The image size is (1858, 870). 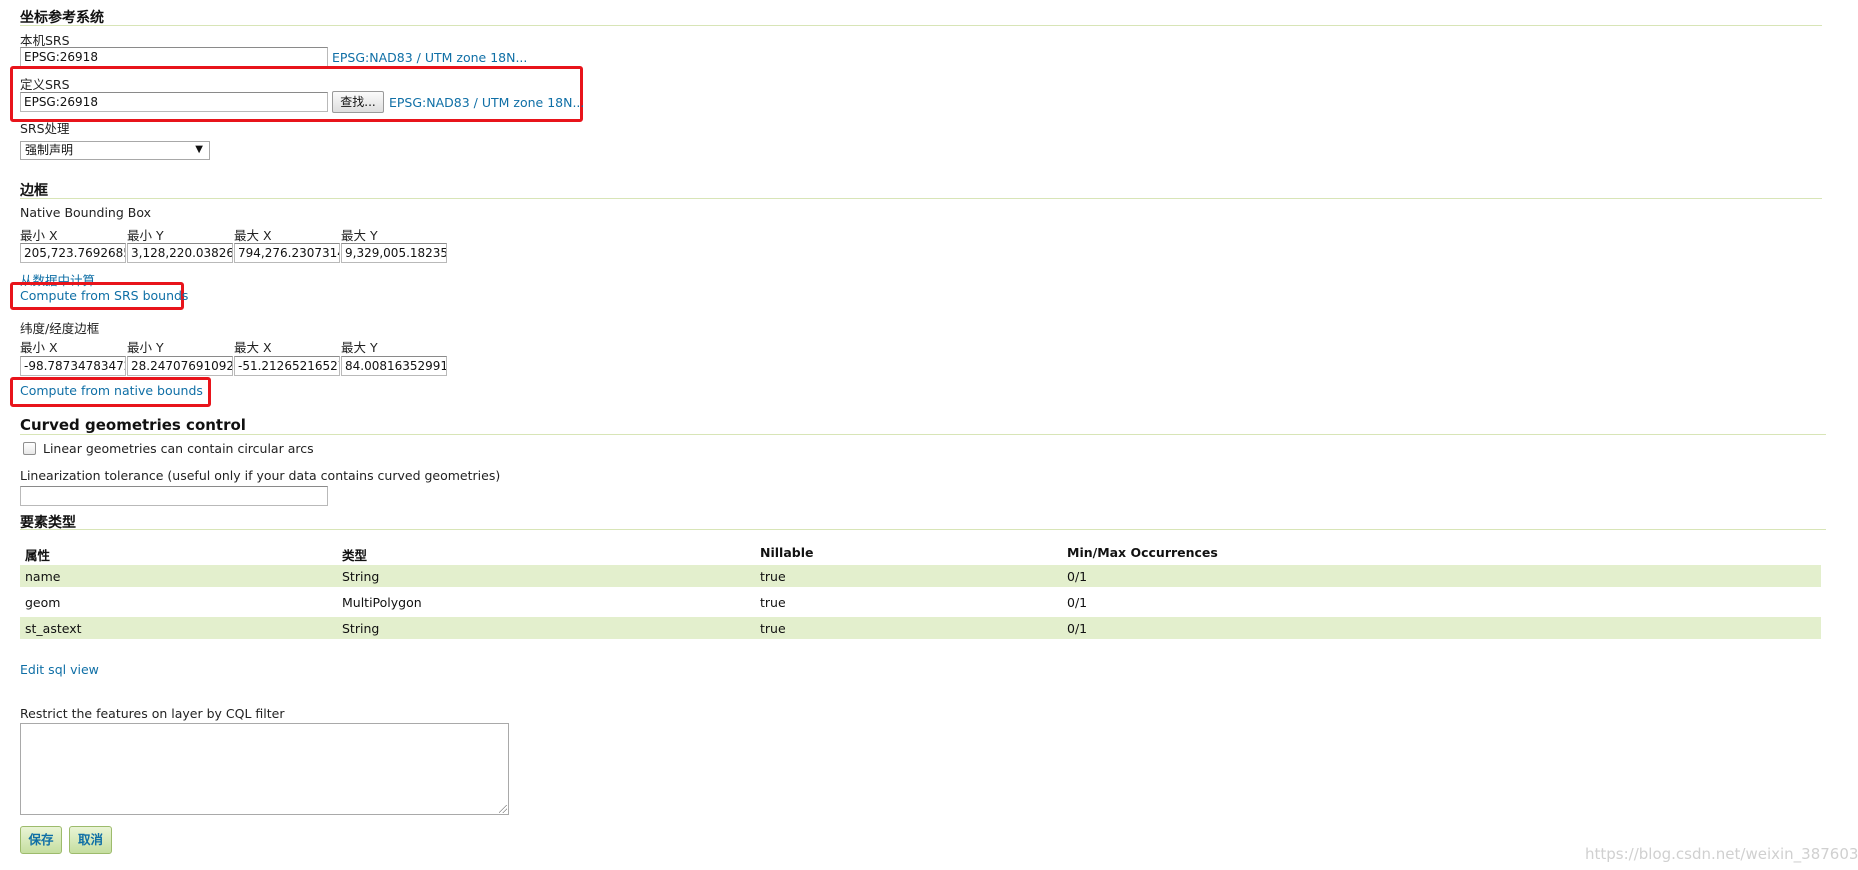 What do you see at coordinates (34, 191) in the screenshot?
I see `bbox-section-title: 边框` at bounding box center [34, 191].